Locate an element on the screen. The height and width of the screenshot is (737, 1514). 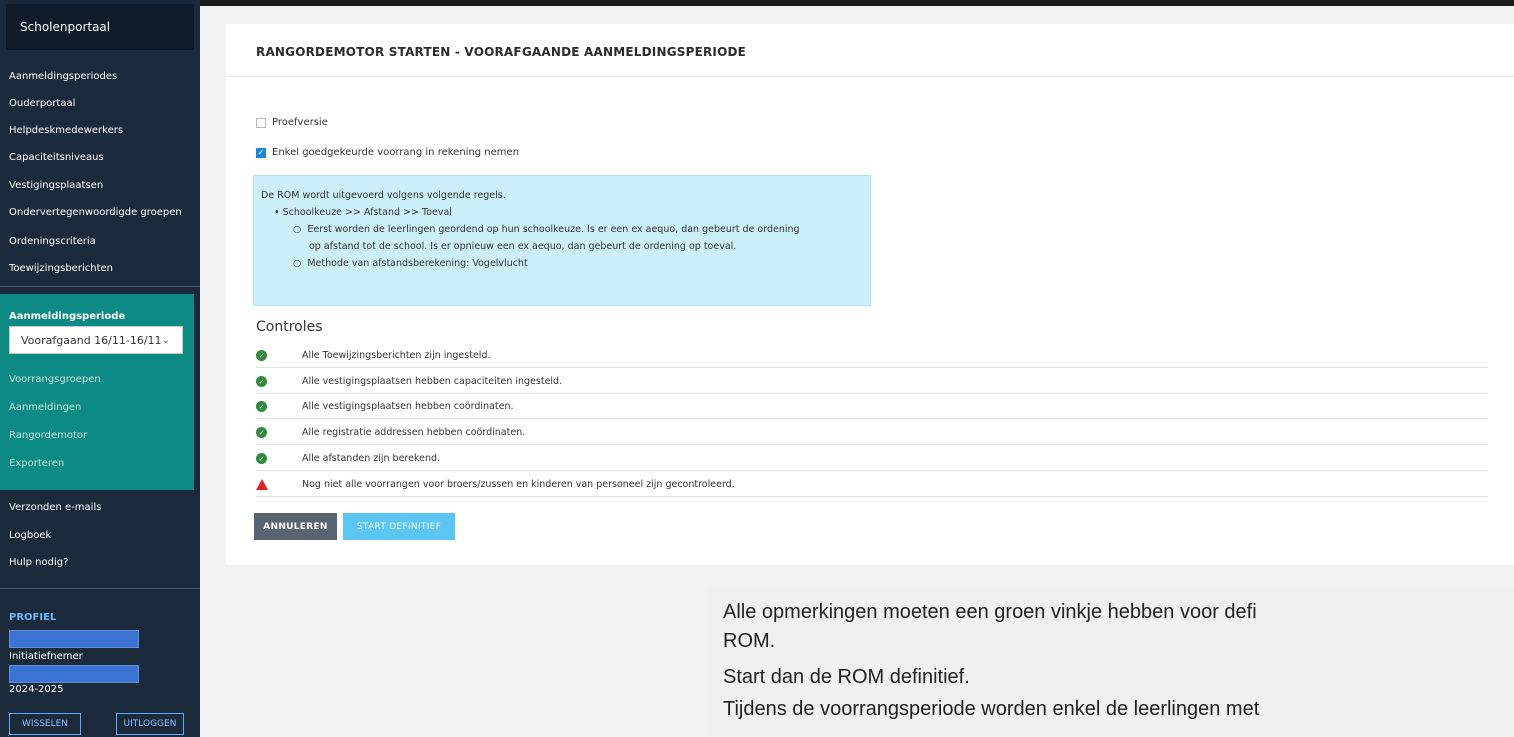
warning-icon is located at coordinates (262, 484).